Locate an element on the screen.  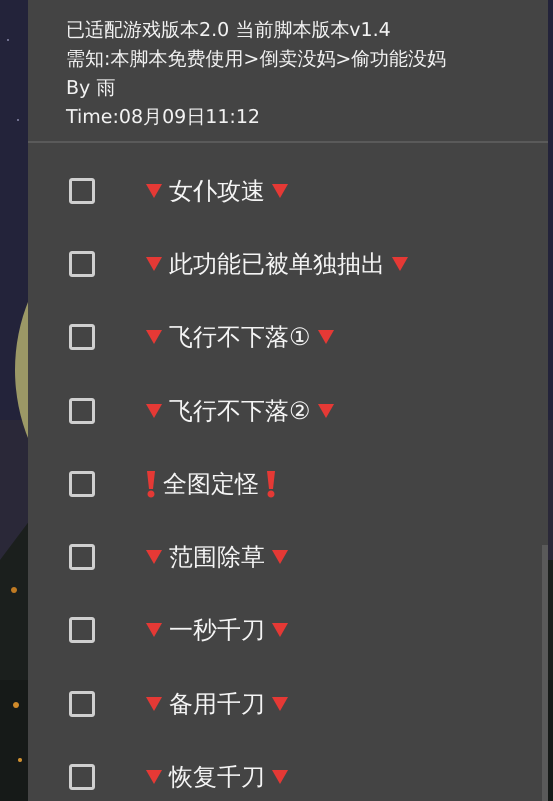
option-label: 飞行不下落① is located at coordinates (240, 338).